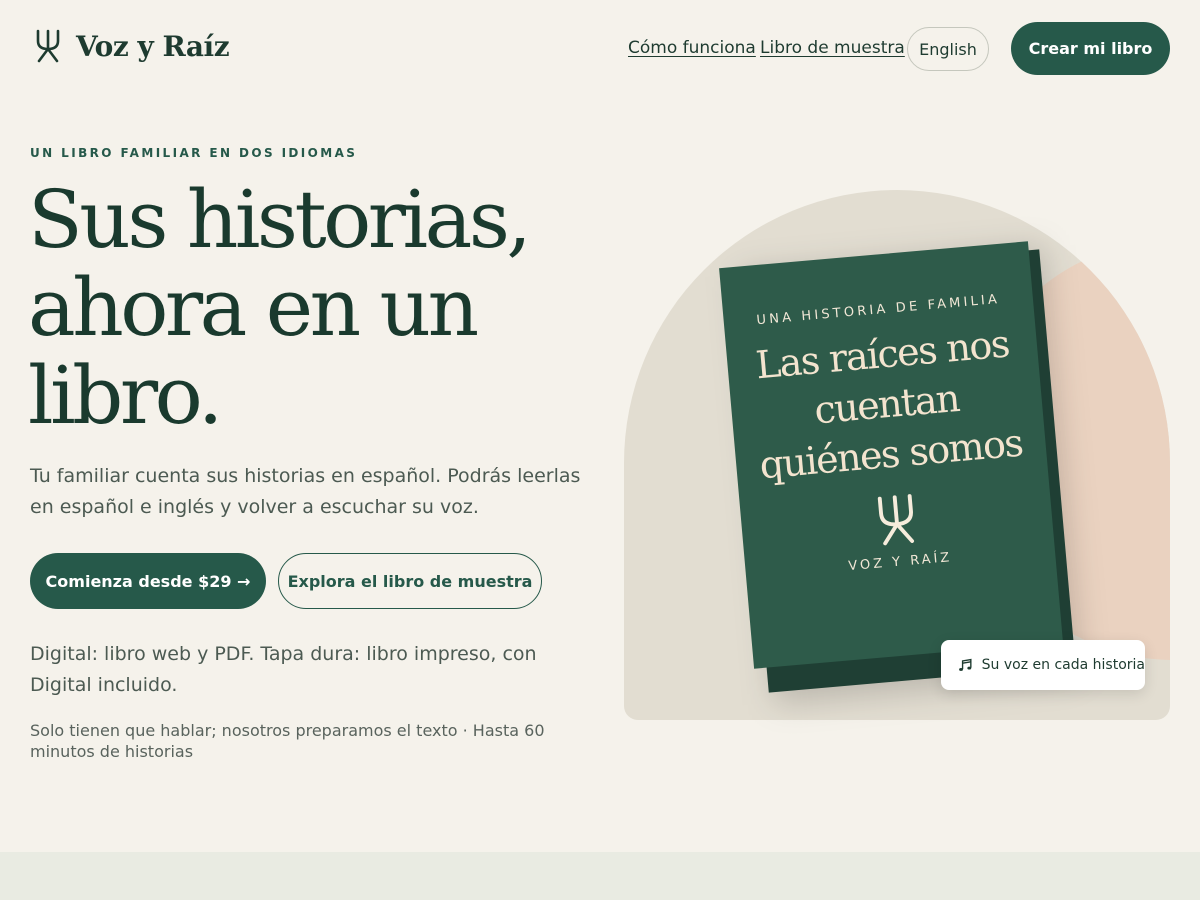 This screenshot has width=1200, height=900. Describe the element at coordinates (888, 404) in the screenshot. I see `book-title: Las raíces nos cuentan quiénes somos` at that location.